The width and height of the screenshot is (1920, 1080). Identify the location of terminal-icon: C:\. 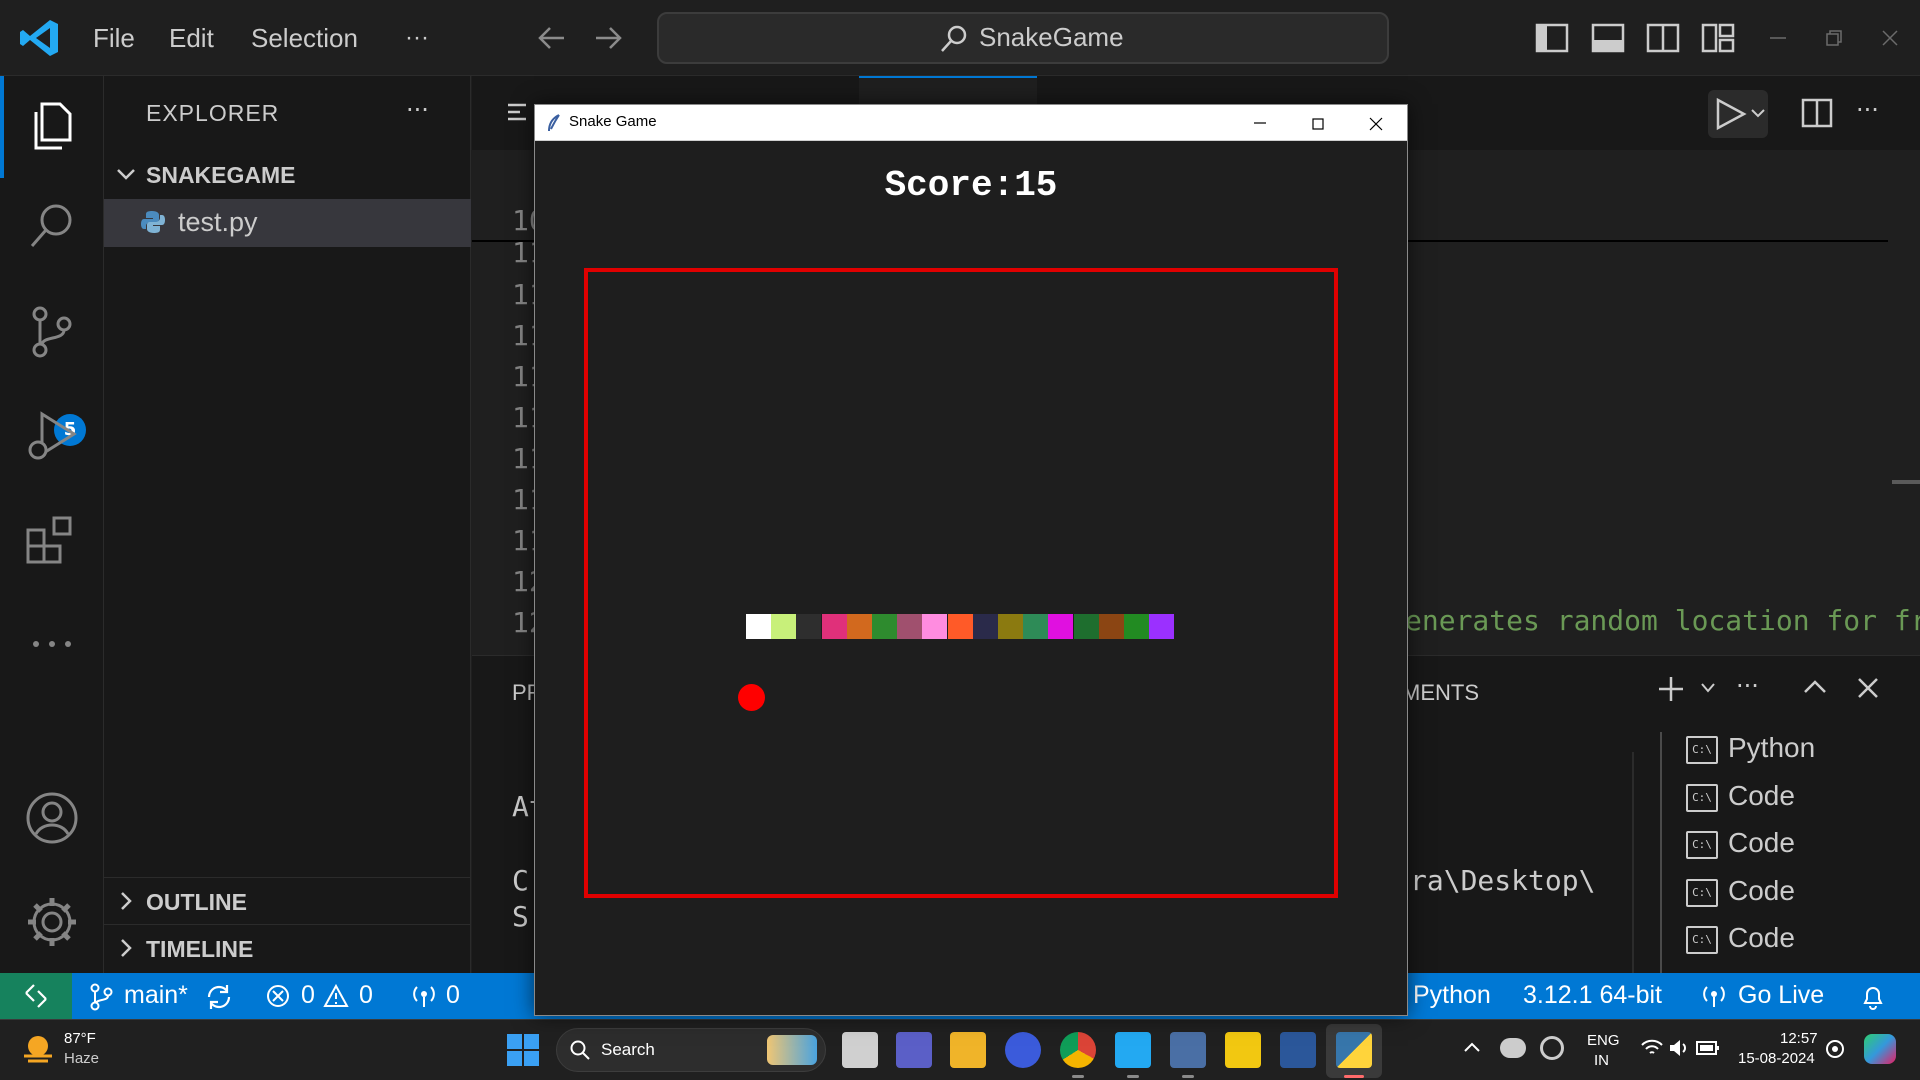
(1702, 893).